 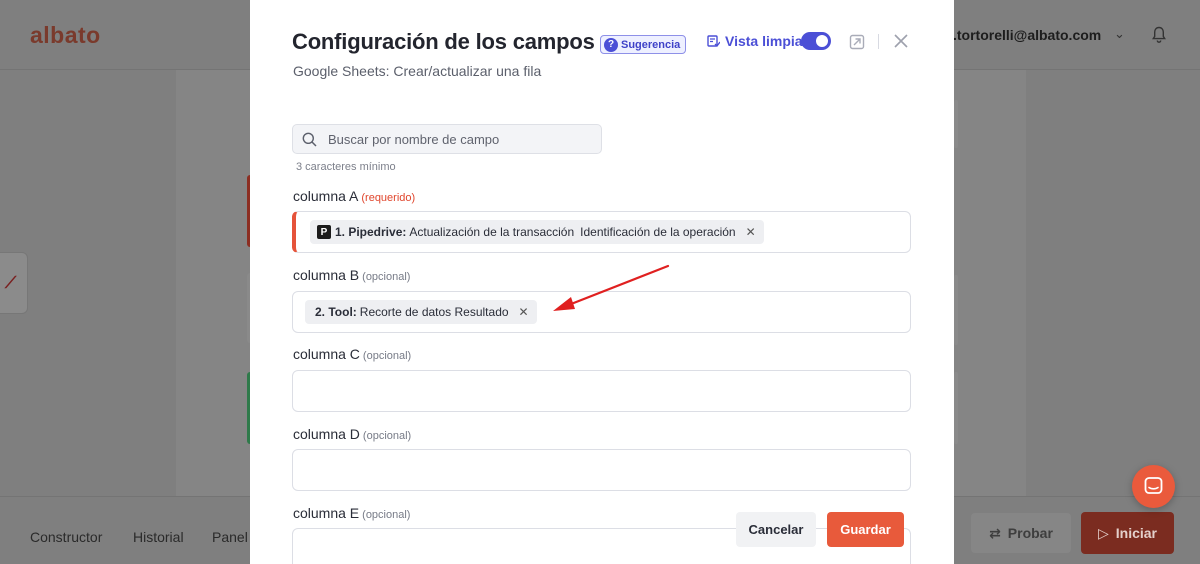 I want to click on field-label-columna-a: columna A (requerido), so click(x=354, y=196).